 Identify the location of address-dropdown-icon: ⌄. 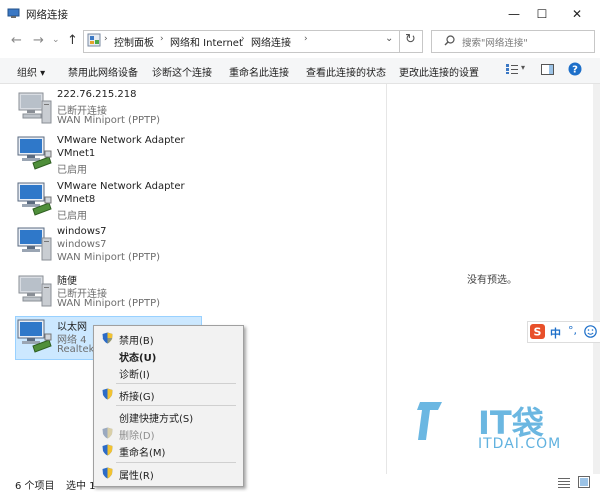
(389, 38).